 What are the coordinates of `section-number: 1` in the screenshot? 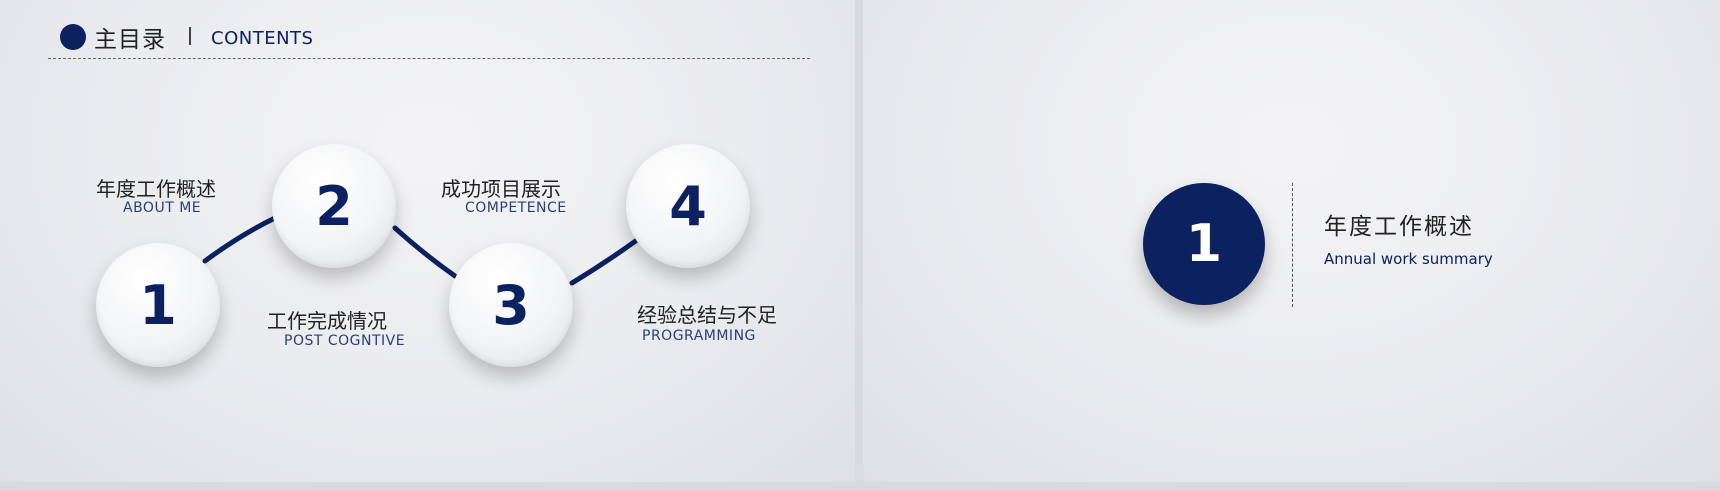 It's located at (1204, 244).